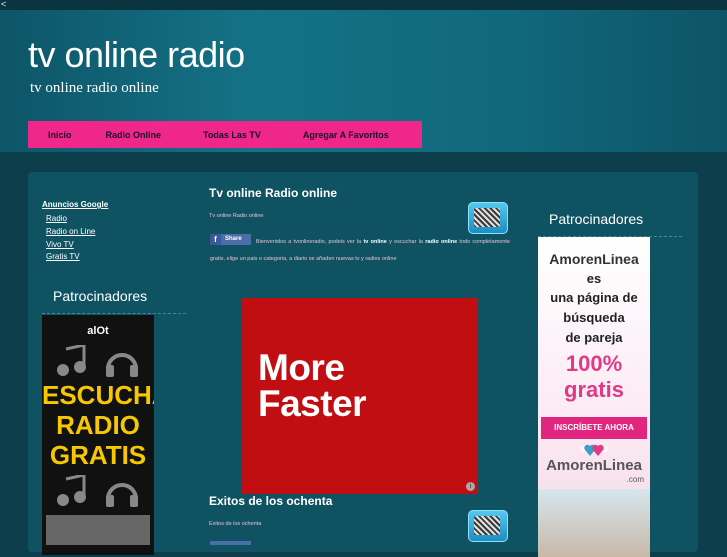 Image resolution: width=727 pixels, height=557 pixels. I want to click on facebook-icon: f, so click(215, 239).